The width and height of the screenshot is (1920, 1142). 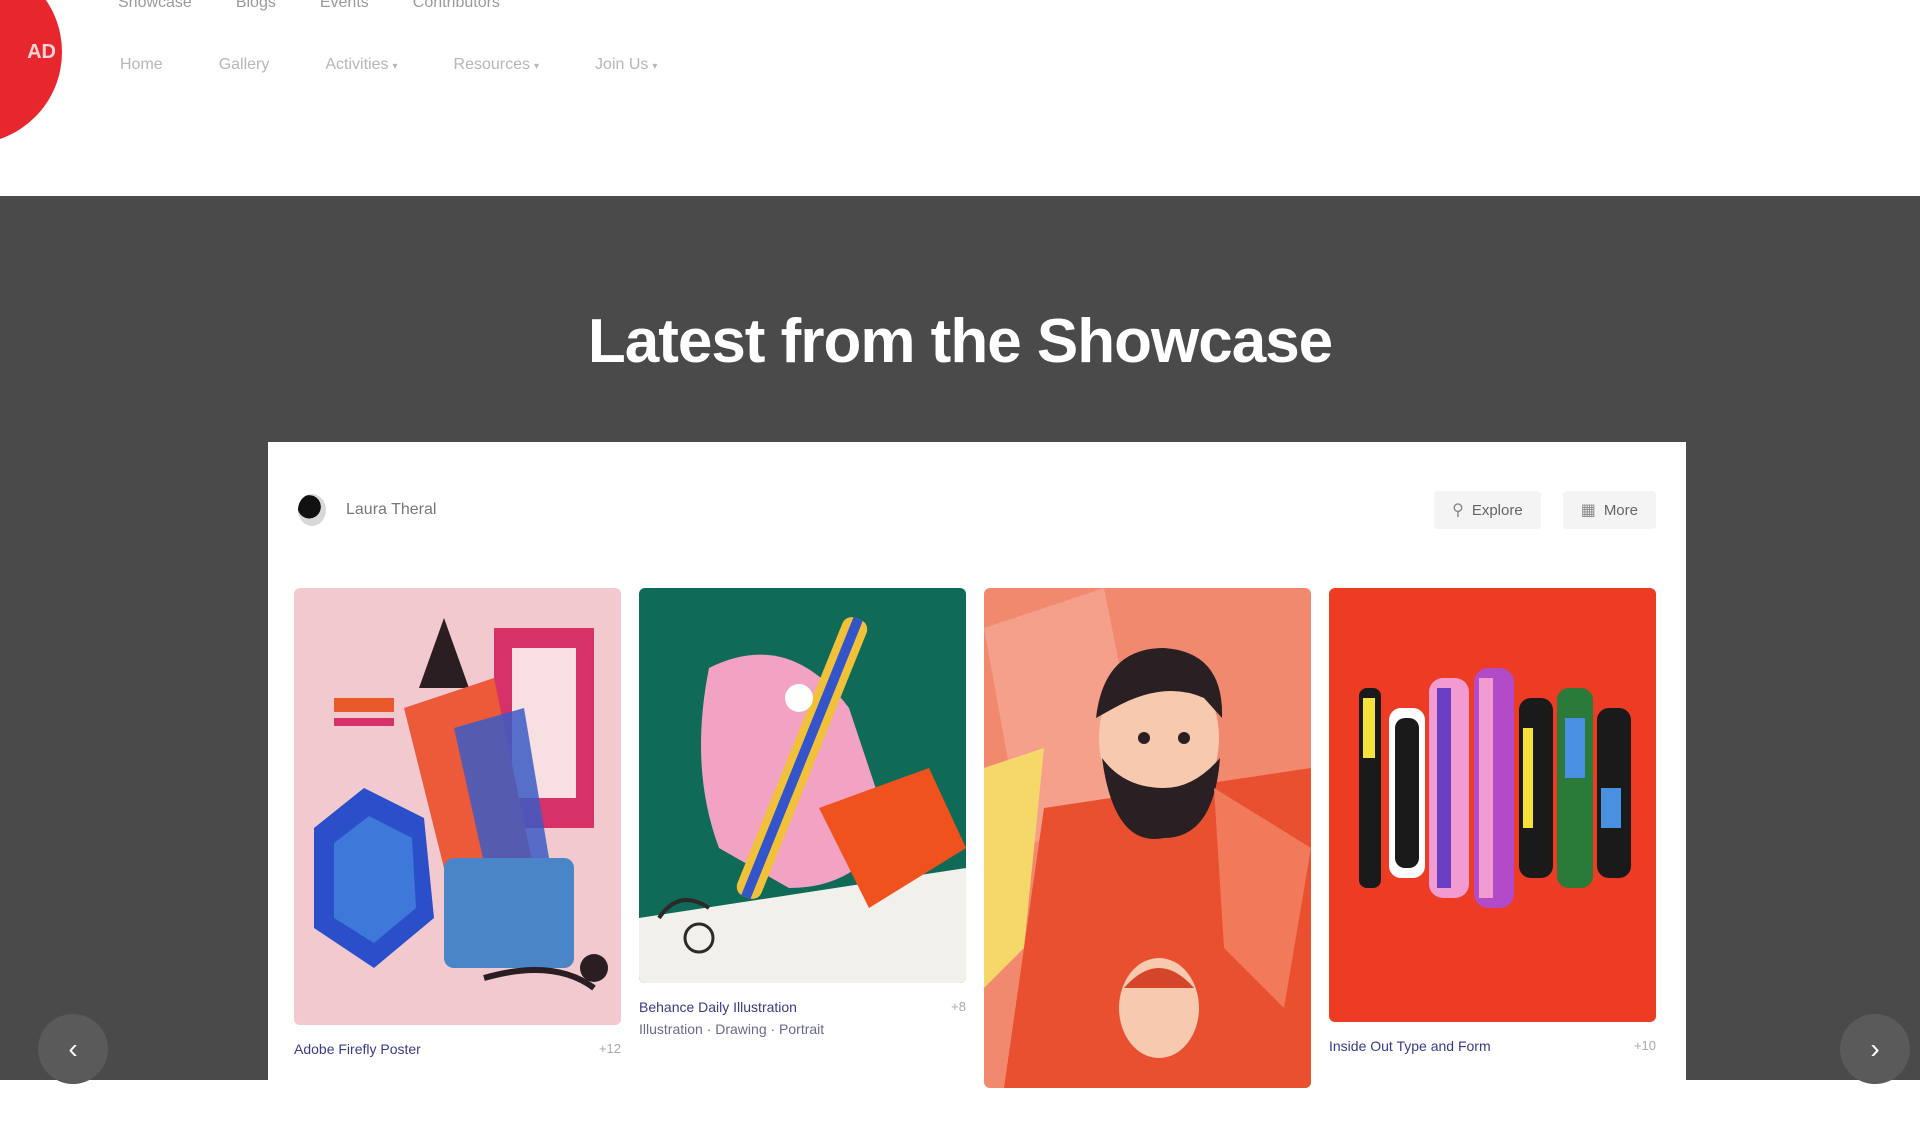 What do you see at coordinates (492, 64) in the screenshot?
I see `sub-nav-resources-label: Resources` at bounding box center [492, 64].